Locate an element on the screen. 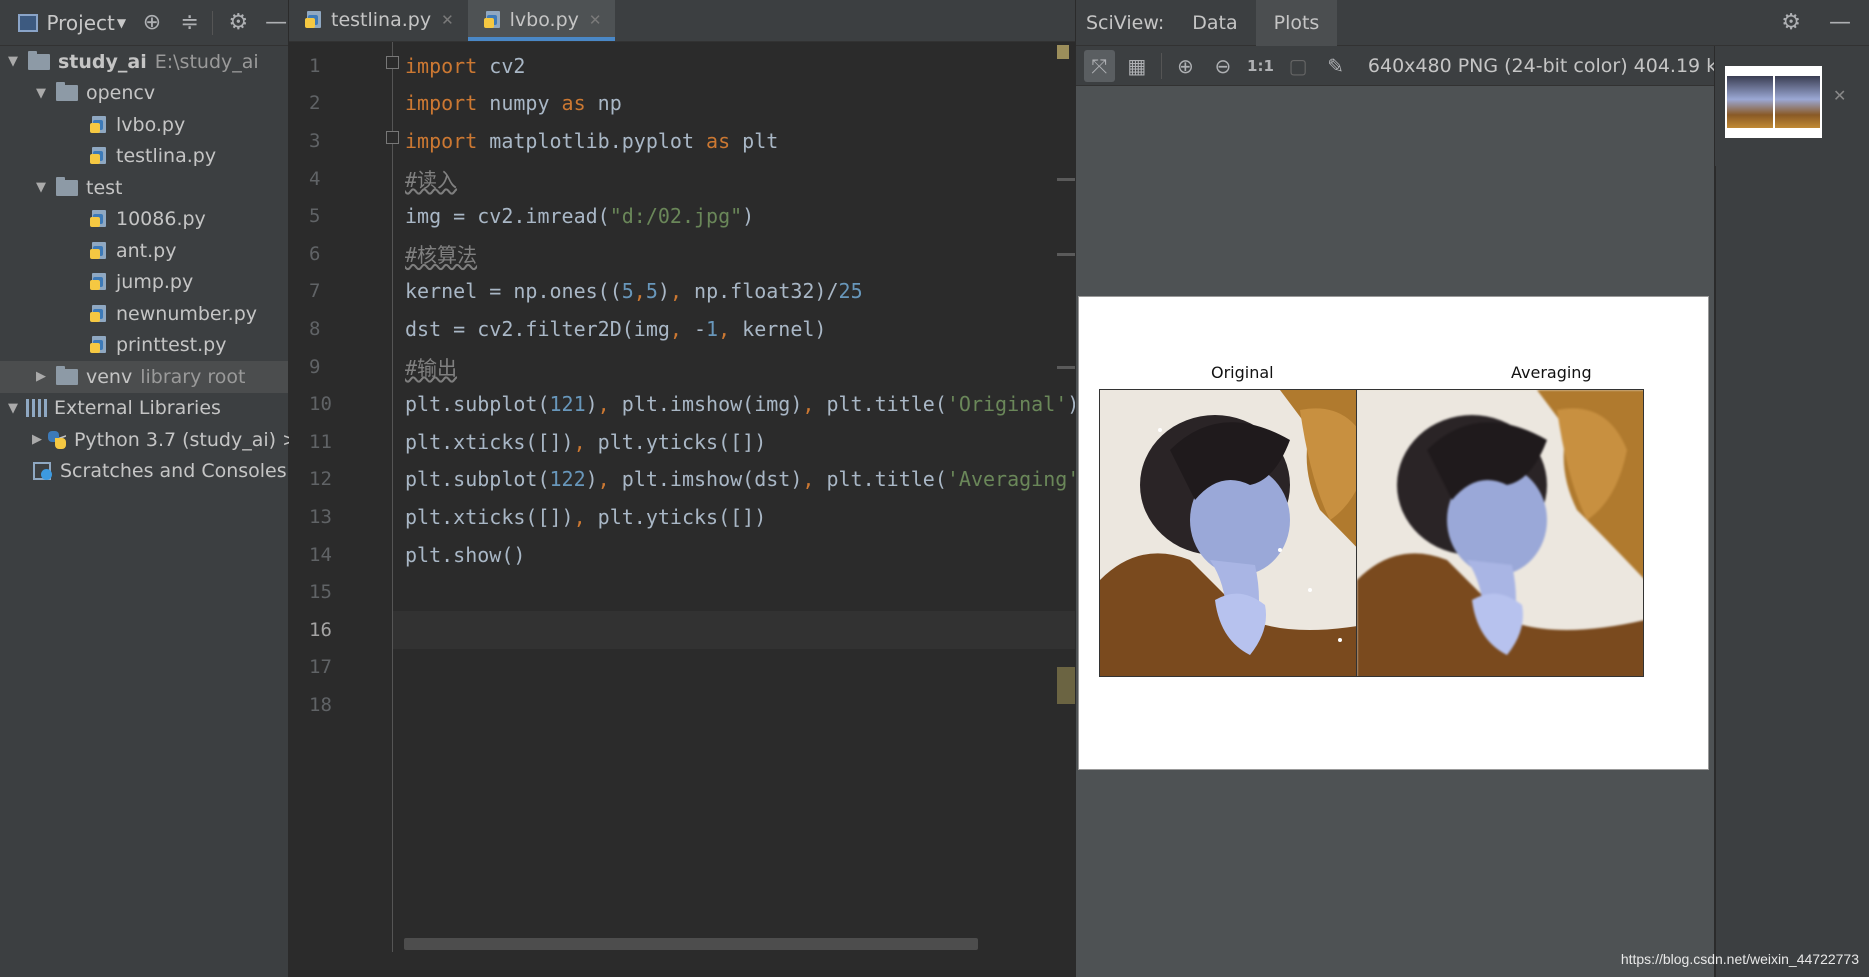 This screenshot has width=1869, height=977. code-line: #输出 is located at coordinates (734, 367).